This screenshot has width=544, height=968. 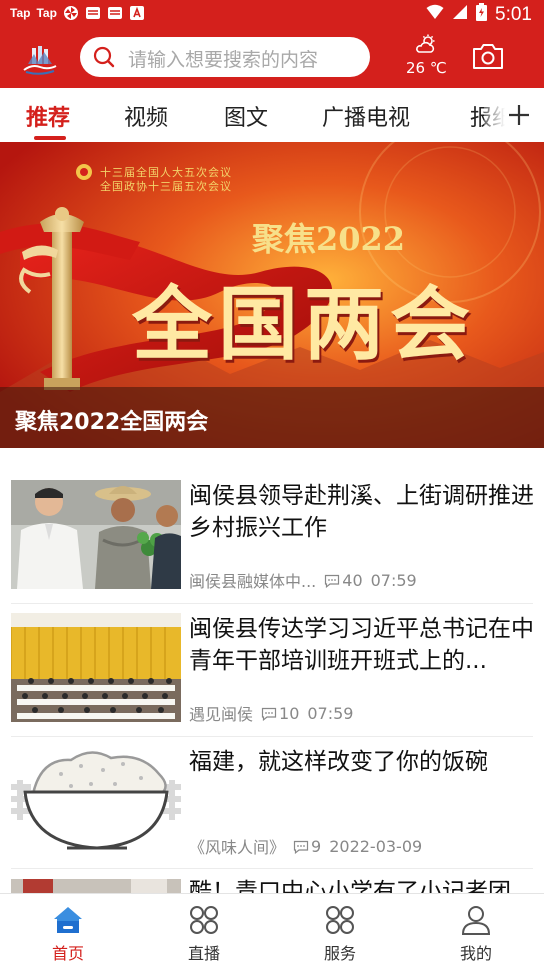 I want to click on top-bar: Tap Tap 5:01 请输入想要搜索的内容 26 ℃, so click(x=272, y=44).